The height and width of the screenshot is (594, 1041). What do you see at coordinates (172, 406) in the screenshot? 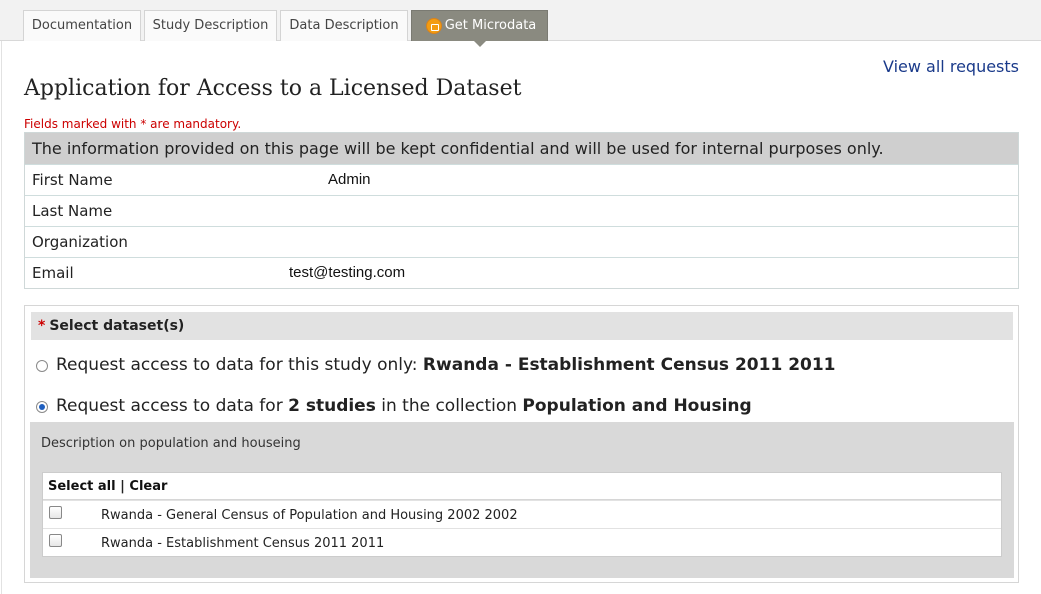
I see `option-text: Request access to data for` at bounding box center [172, 406].